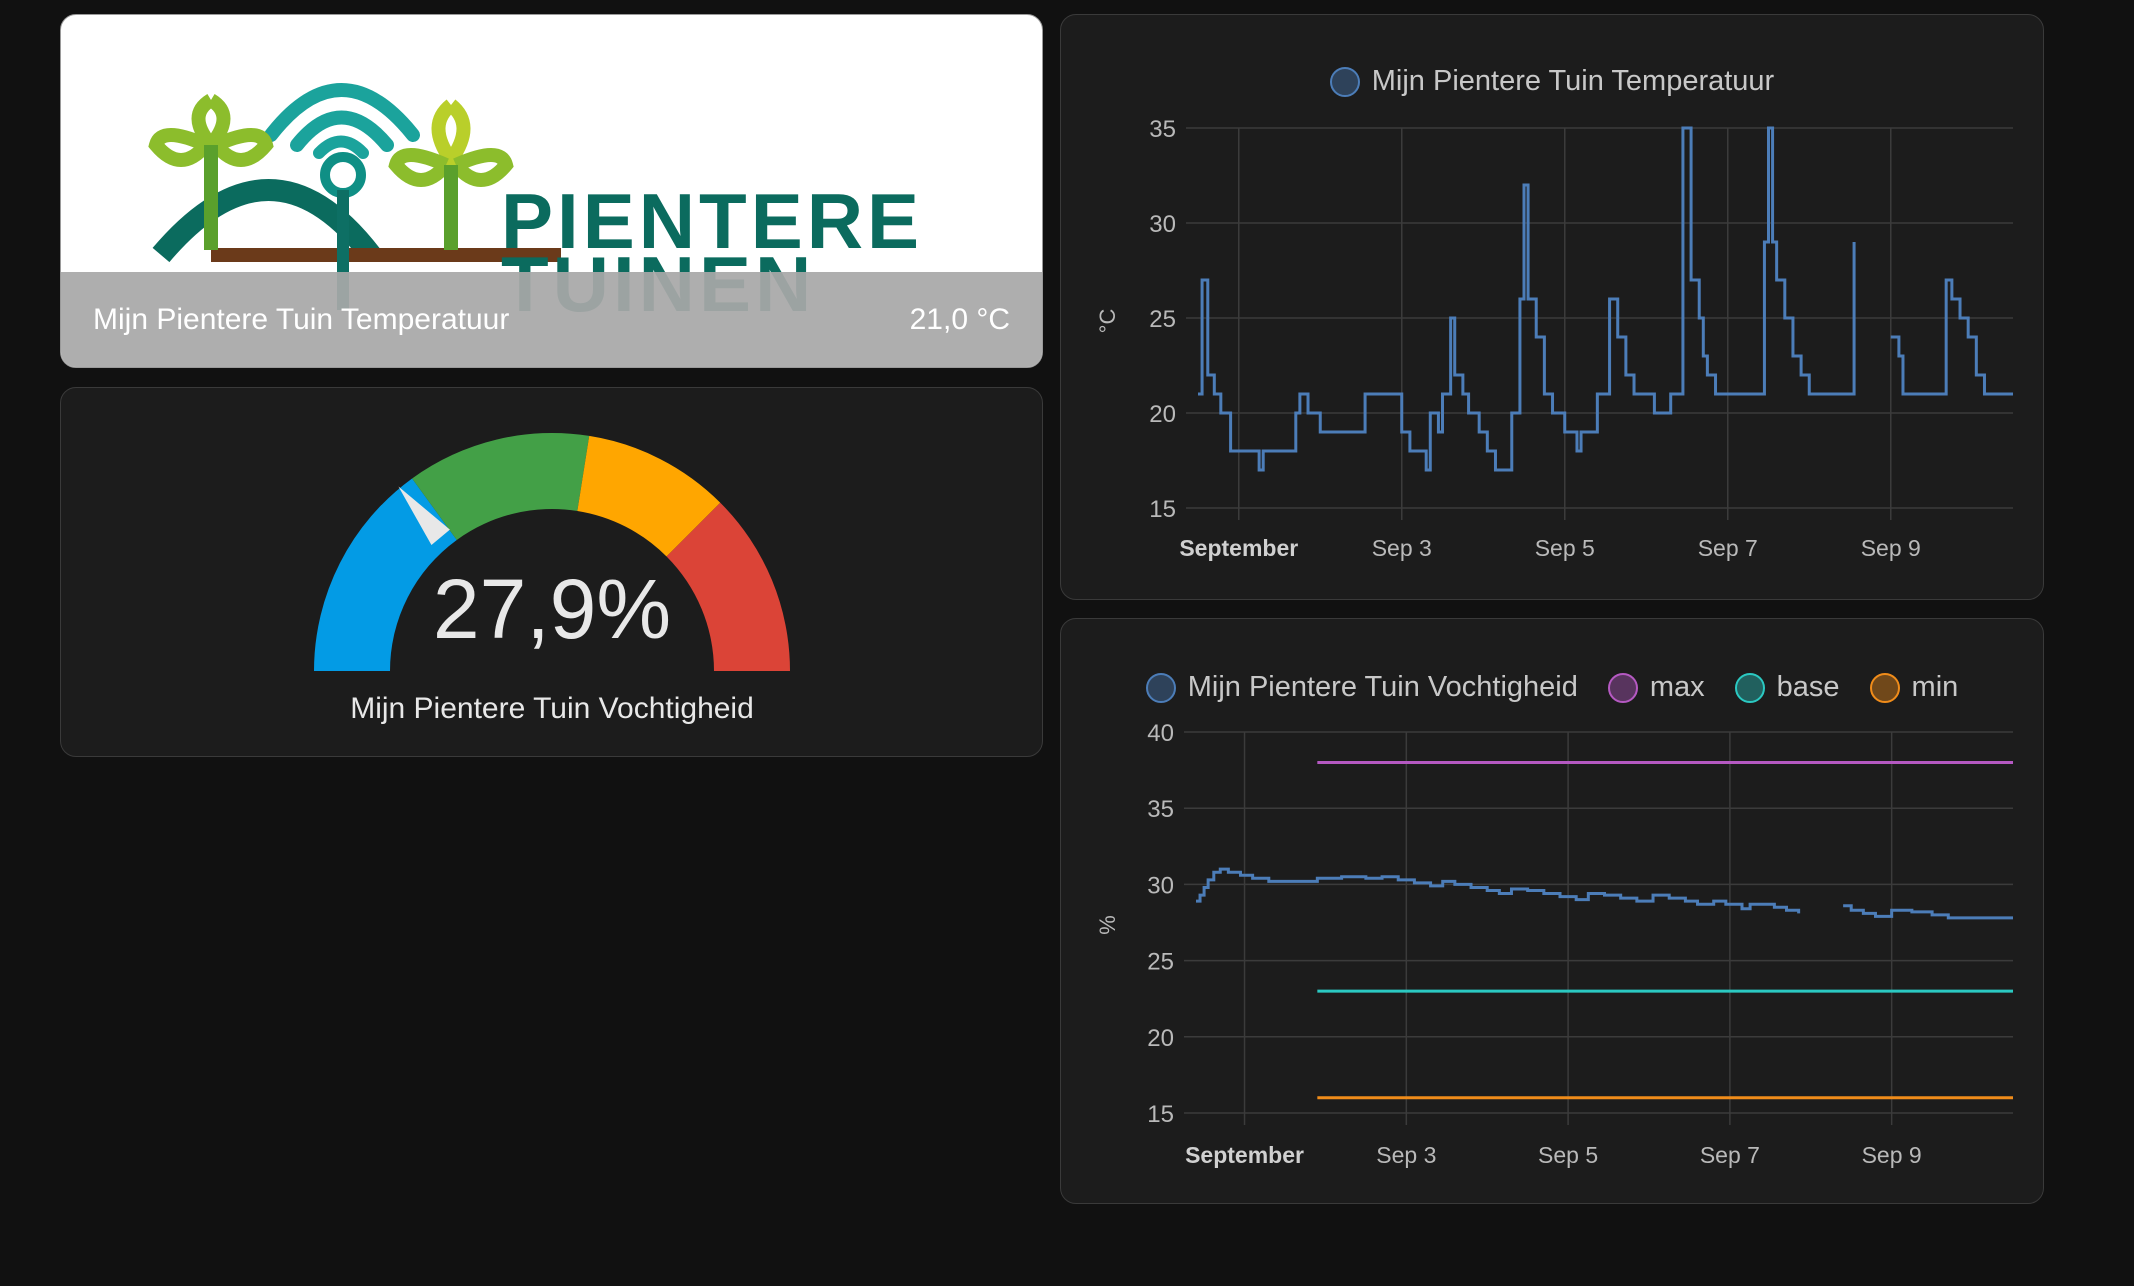 The width and height of the screenshot is (2134, 1286). I want to click on legend-item: Mijn Pientere Tuin Vochtigheid, so click(1361, 687).